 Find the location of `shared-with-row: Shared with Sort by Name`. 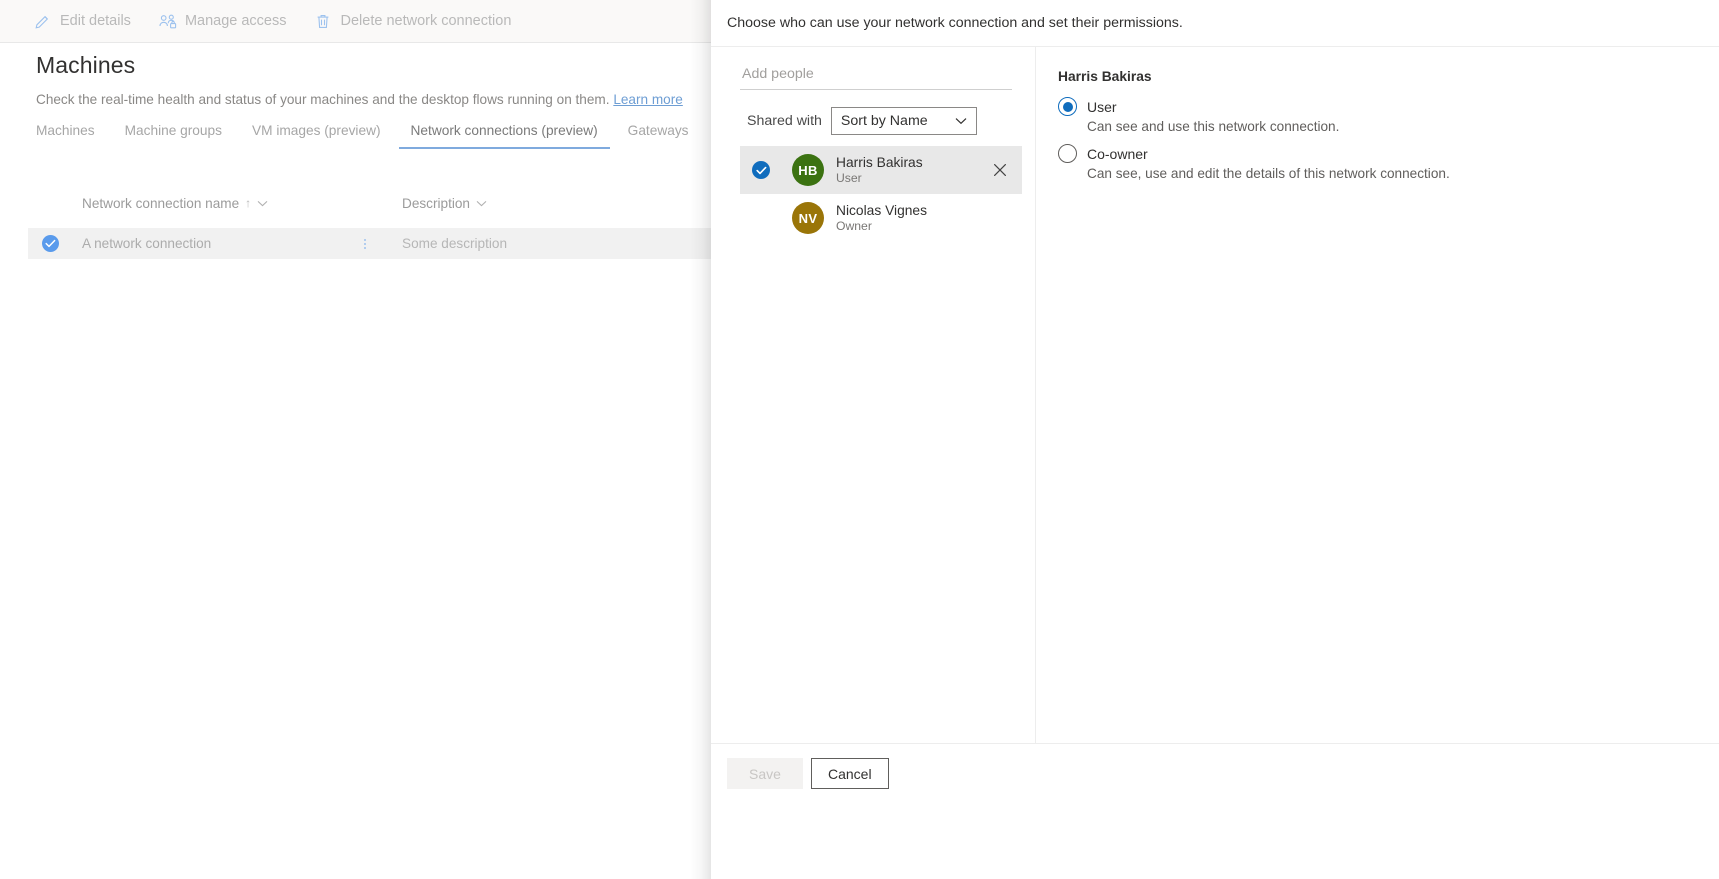

shared-with-row: Shared with Sort by Name is located at coordinates (862, 121).